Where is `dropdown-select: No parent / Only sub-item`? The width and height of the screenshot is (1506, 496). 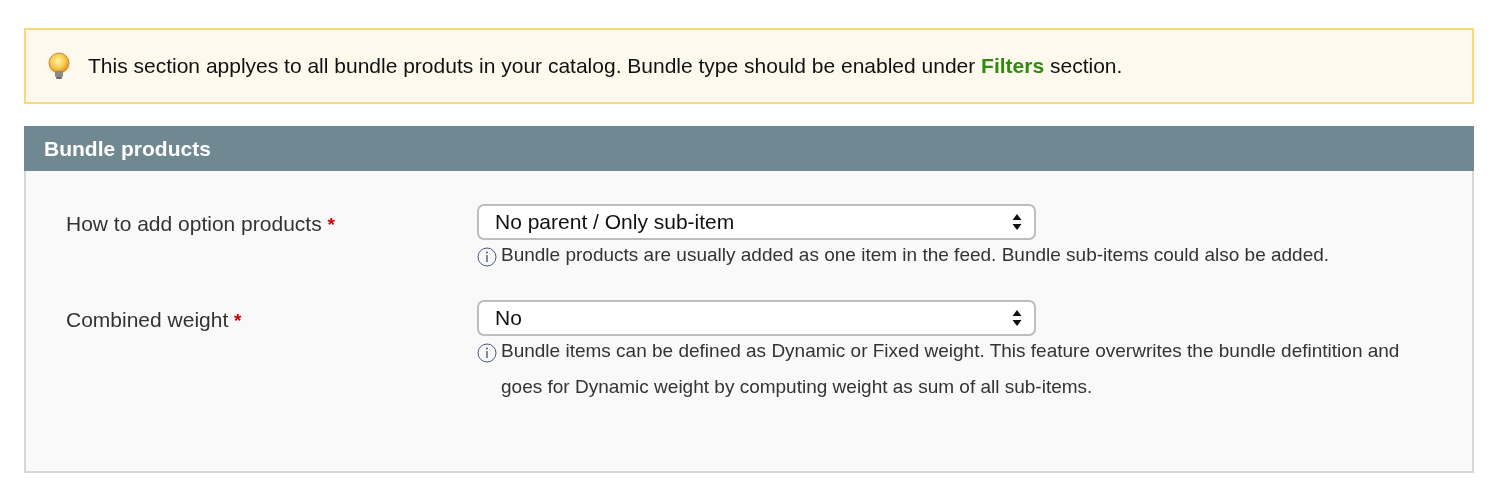
dropdown-select: No parent / Only sub-item is located at coordinates (756, 222).